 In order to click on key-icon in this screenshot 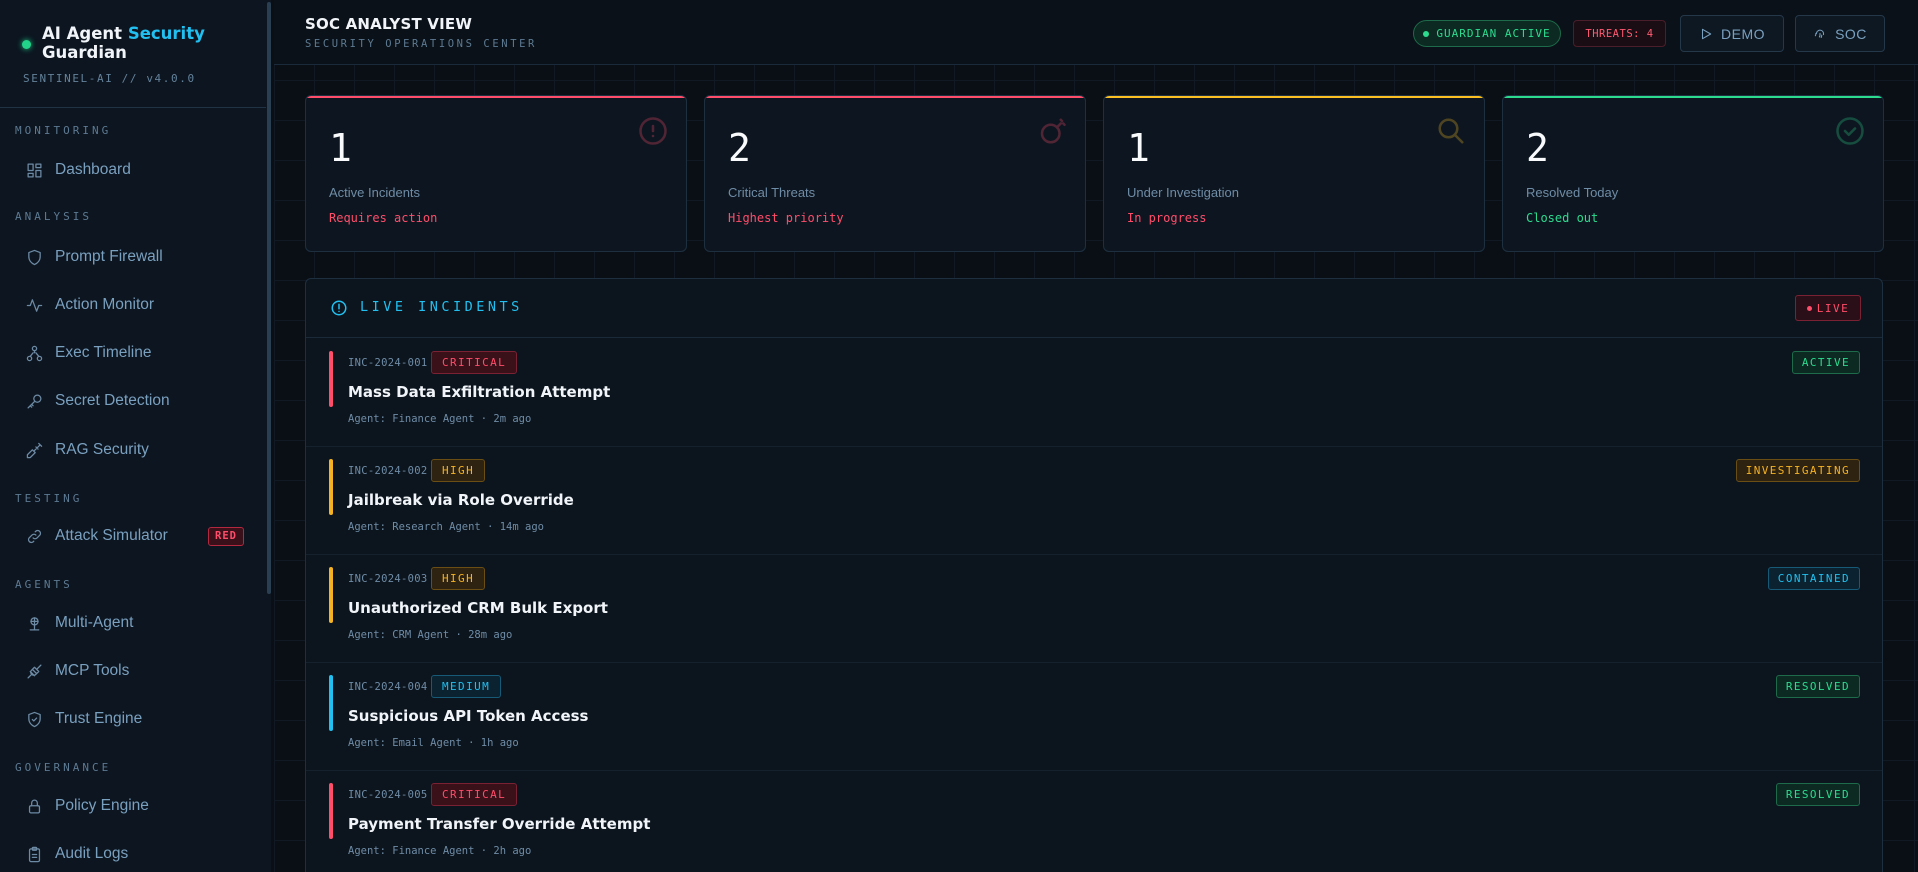, I will do `click(34, 401)`.